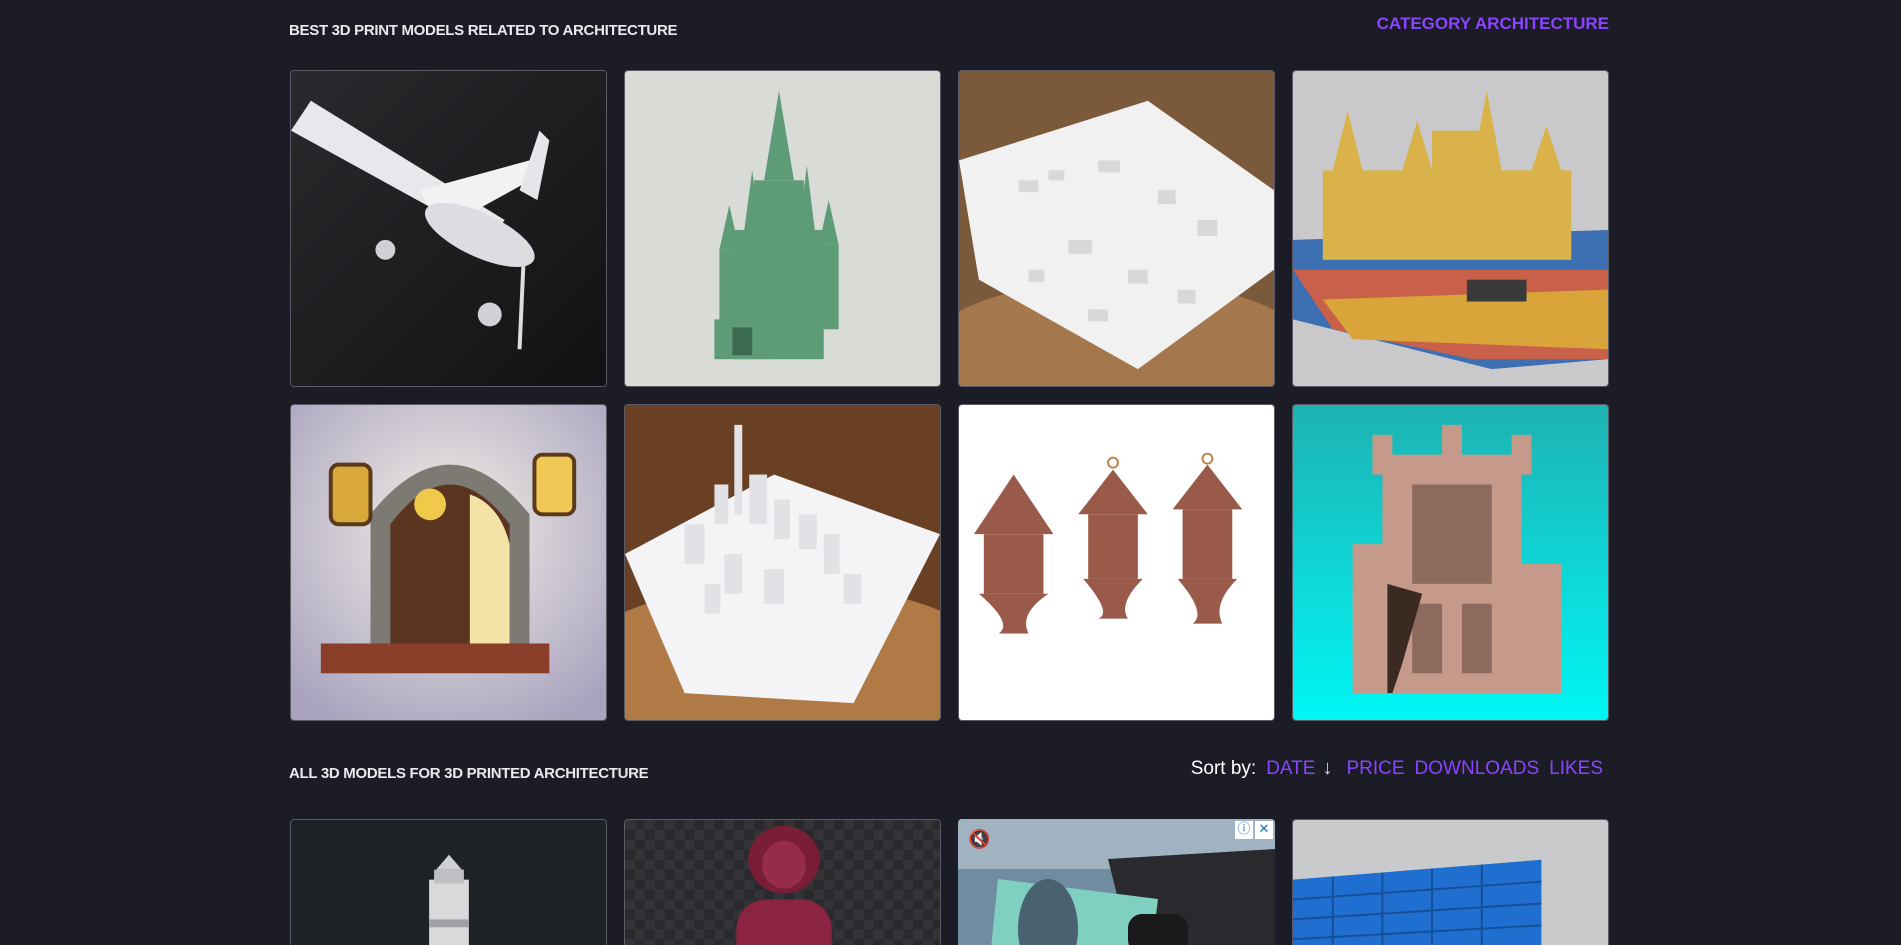  What do you see at coordinates (1290, 769) in the screenshot?
I see `sort-option-date: DATE` at bounding box center [1290, 769].